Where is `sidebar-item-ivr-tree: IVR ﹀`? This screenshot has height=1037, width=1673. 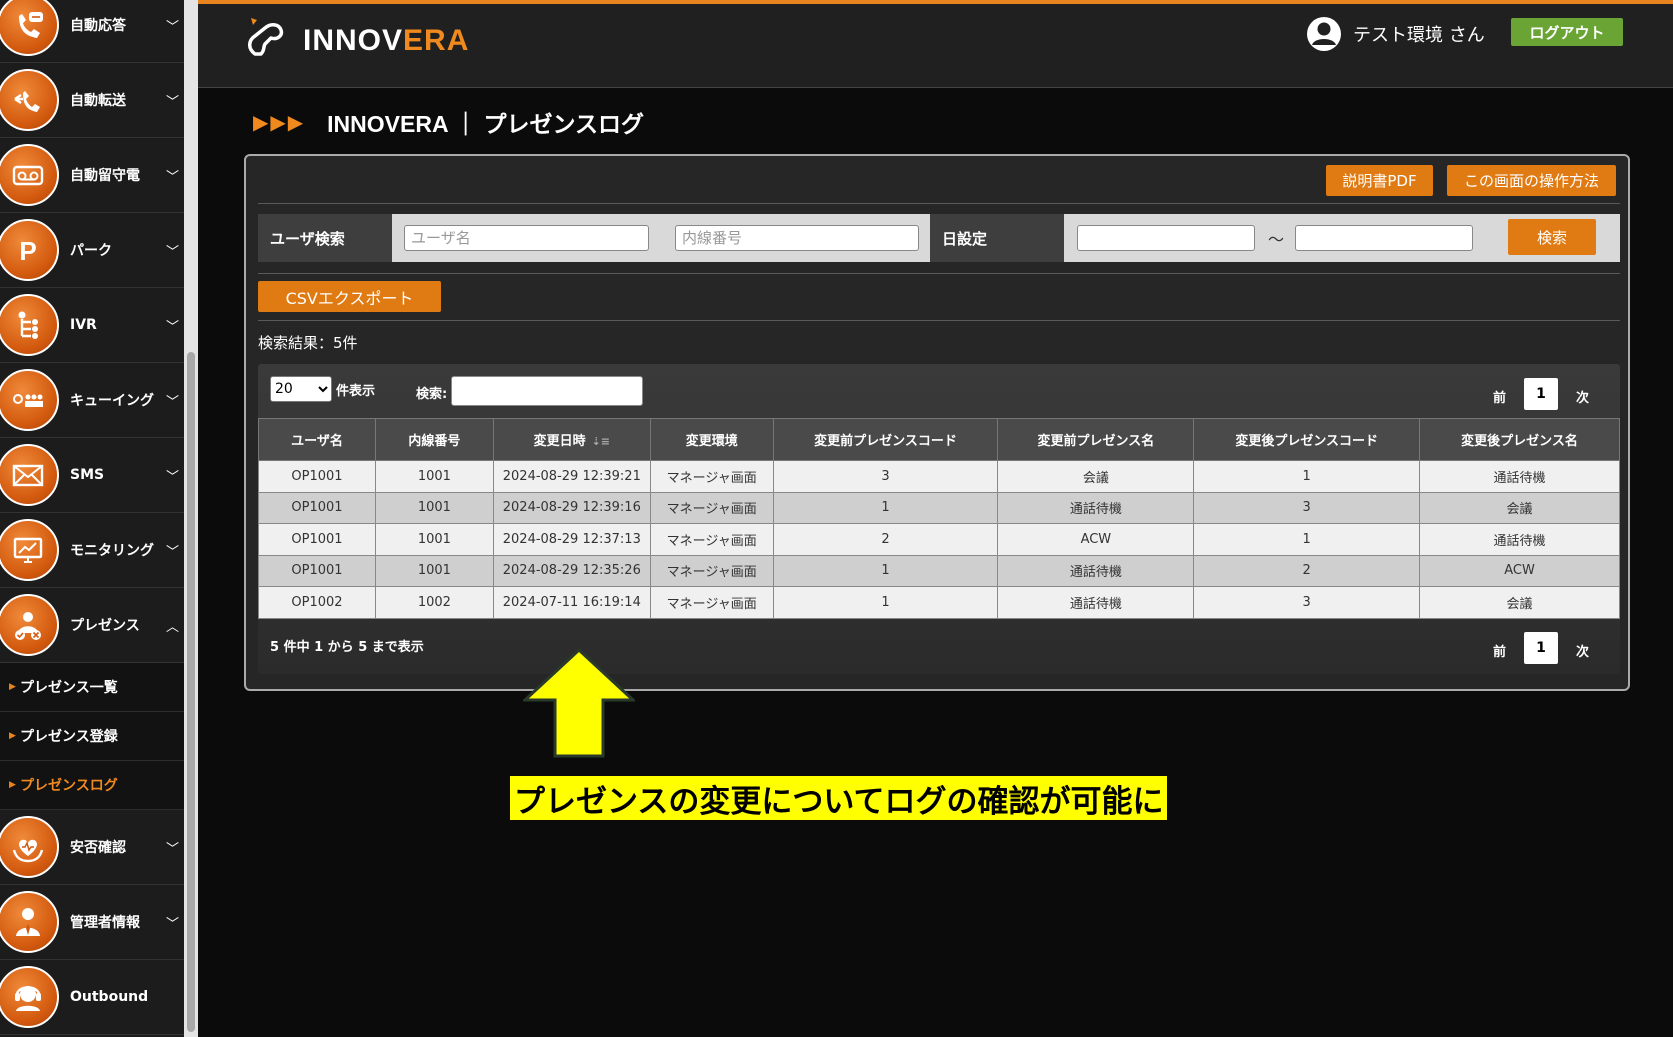 sidebar-item-ivr-tree: IVR ﹀ is located at coordinates (92, 325).